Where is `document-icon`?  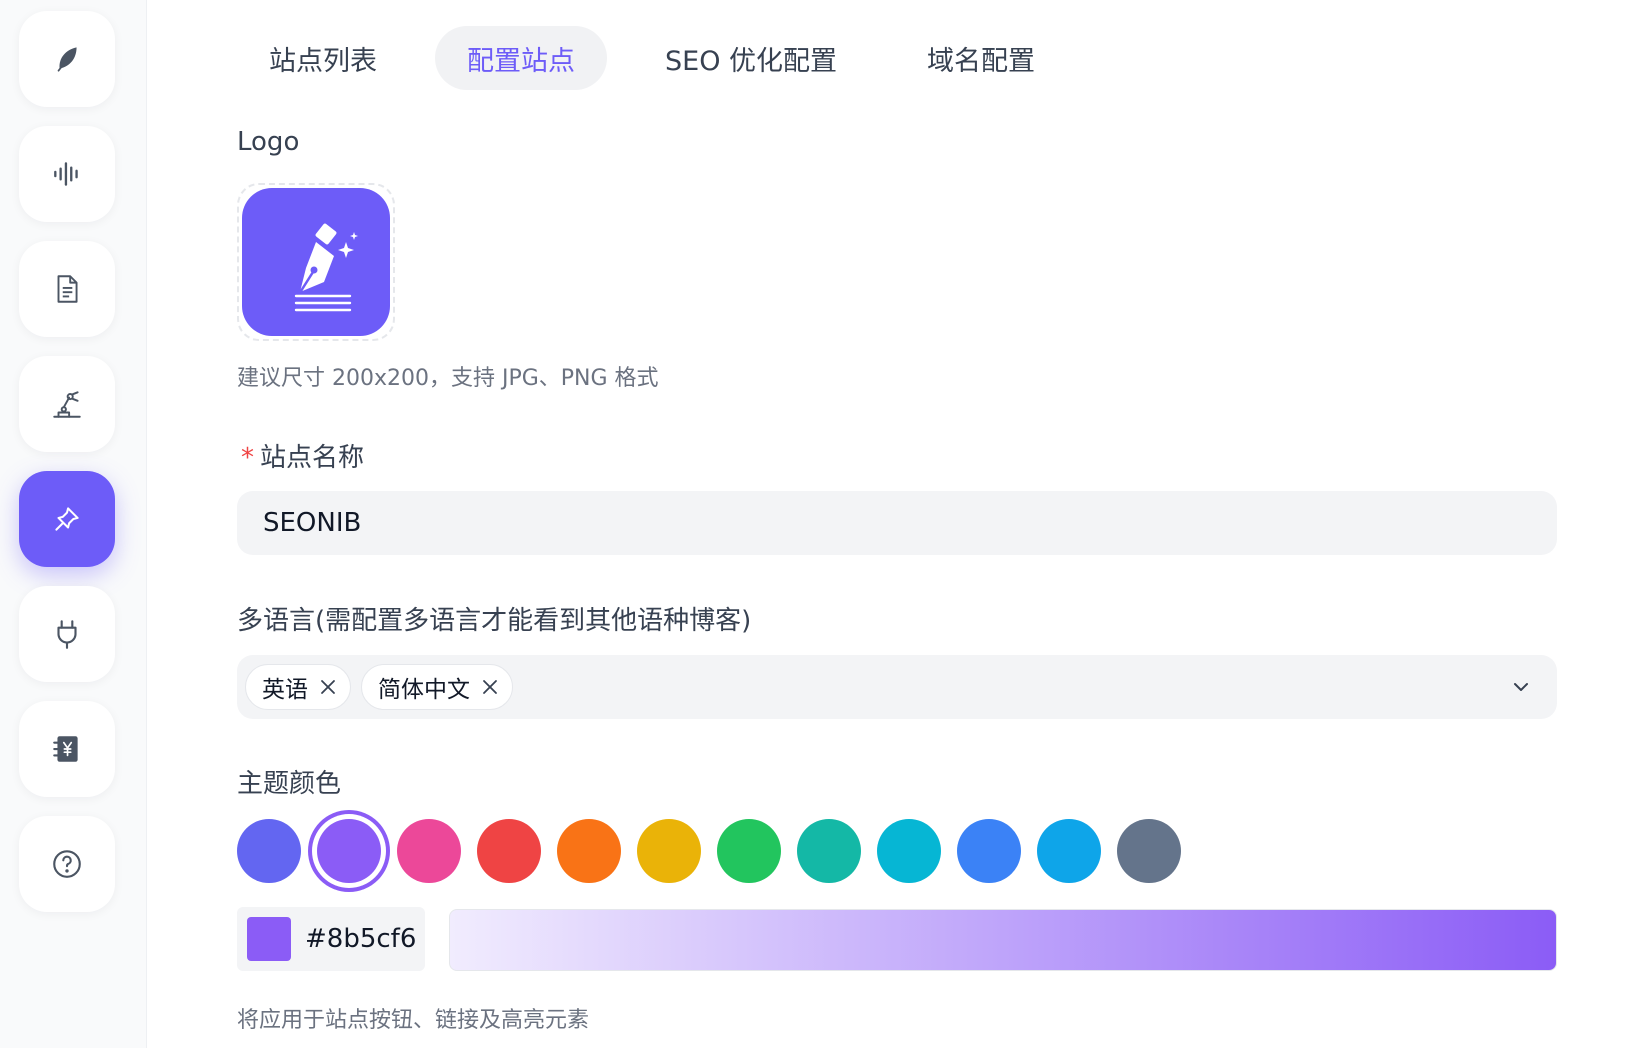 document-icon is located at coordinates (67, 289).